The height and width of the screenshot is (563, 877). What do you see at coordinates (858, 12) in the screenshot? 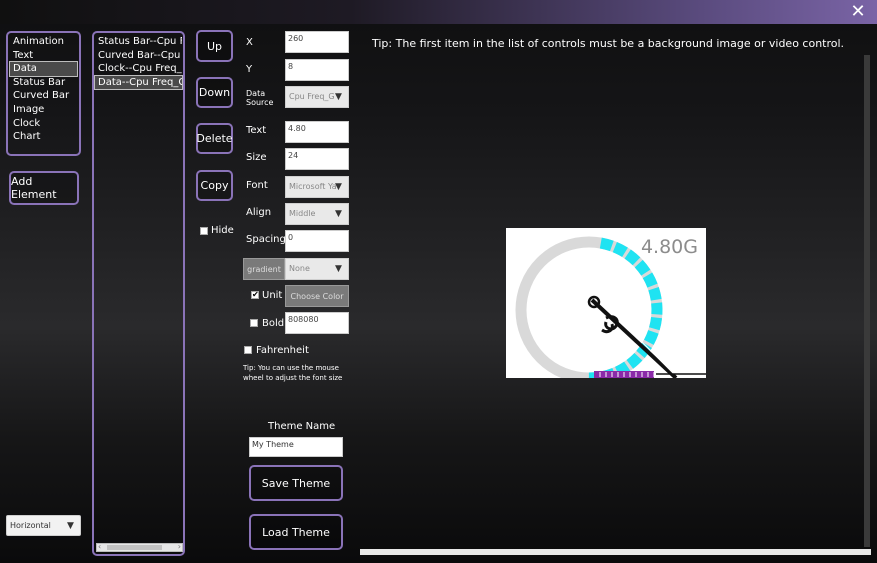
I see `close-icon: ✕` at bounding box center [858, 12].